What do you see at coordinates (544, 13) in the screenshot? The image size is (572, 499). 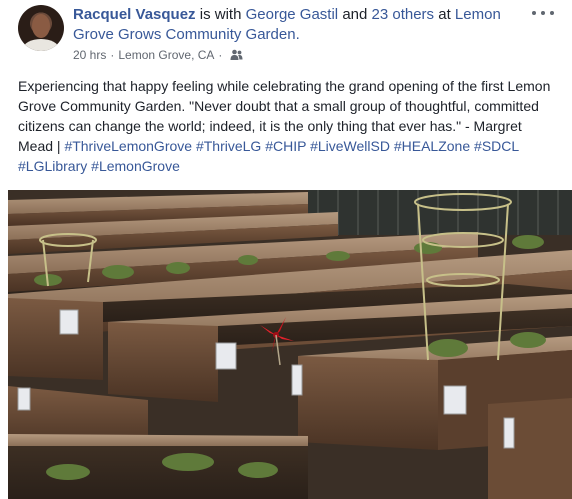 I see `more-options-icon` at bounding box center [544, 13].